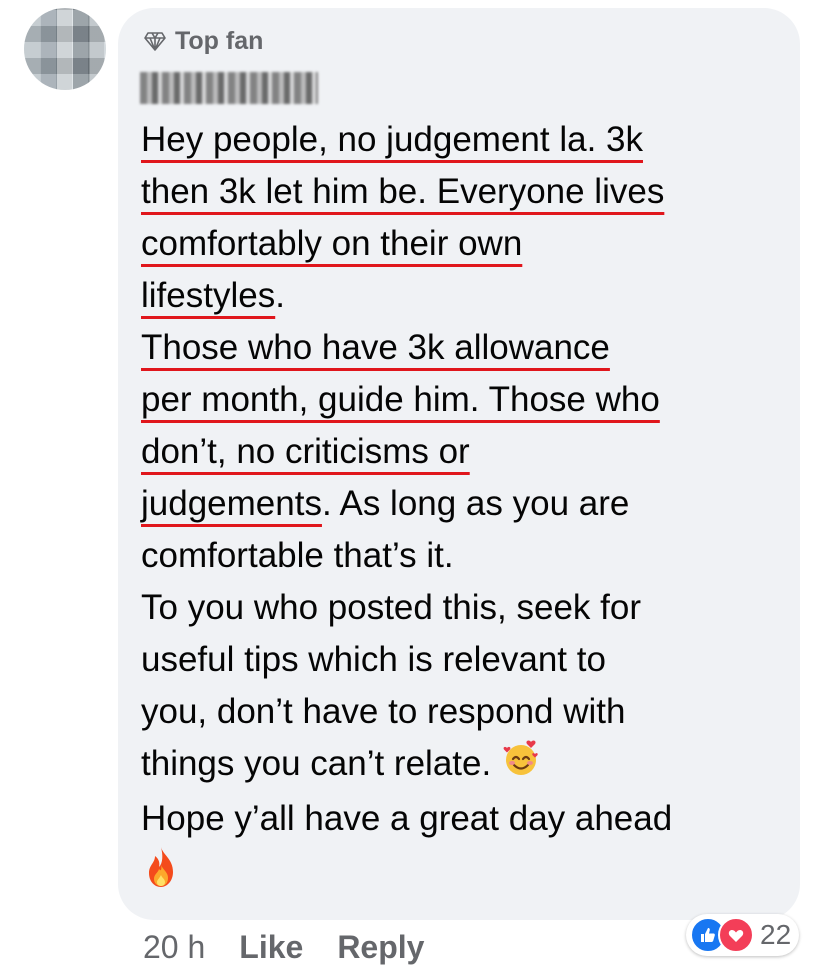 This screenshot has width=828, height=971. What do you see at coordinates (271, 947) in the screenshot?
I see `like-button: Like` at bounding box center [271, 947].